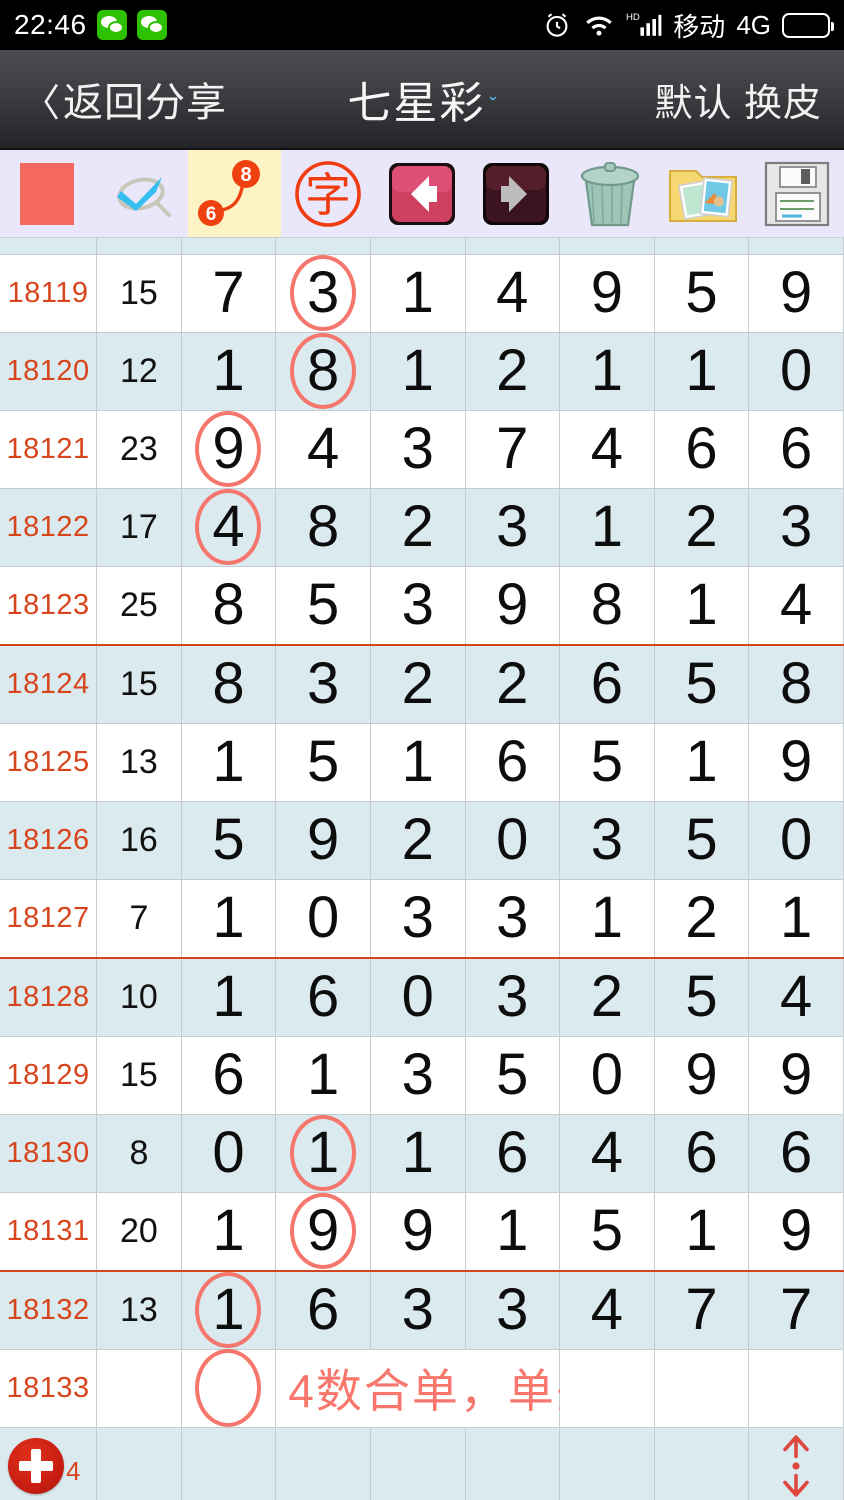 This screenshot has height=1500, width=844. I want to click on table-row: 18125 13 1 5 1 6 5 1 9, so click(422, 762).